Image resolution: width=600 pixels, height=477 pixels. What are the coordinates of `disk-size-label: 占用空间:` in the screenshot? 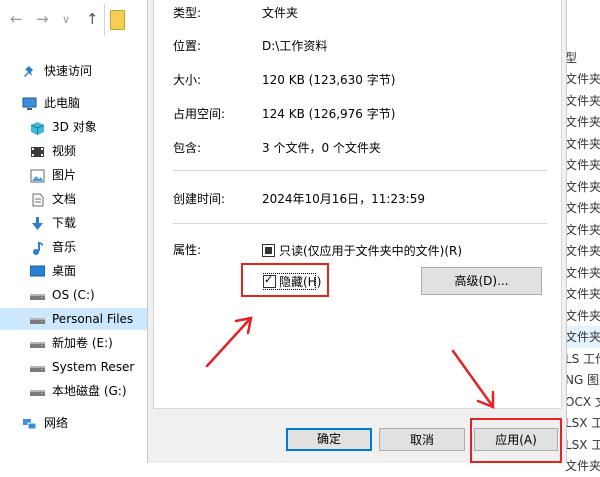 It's located at (199, 114).